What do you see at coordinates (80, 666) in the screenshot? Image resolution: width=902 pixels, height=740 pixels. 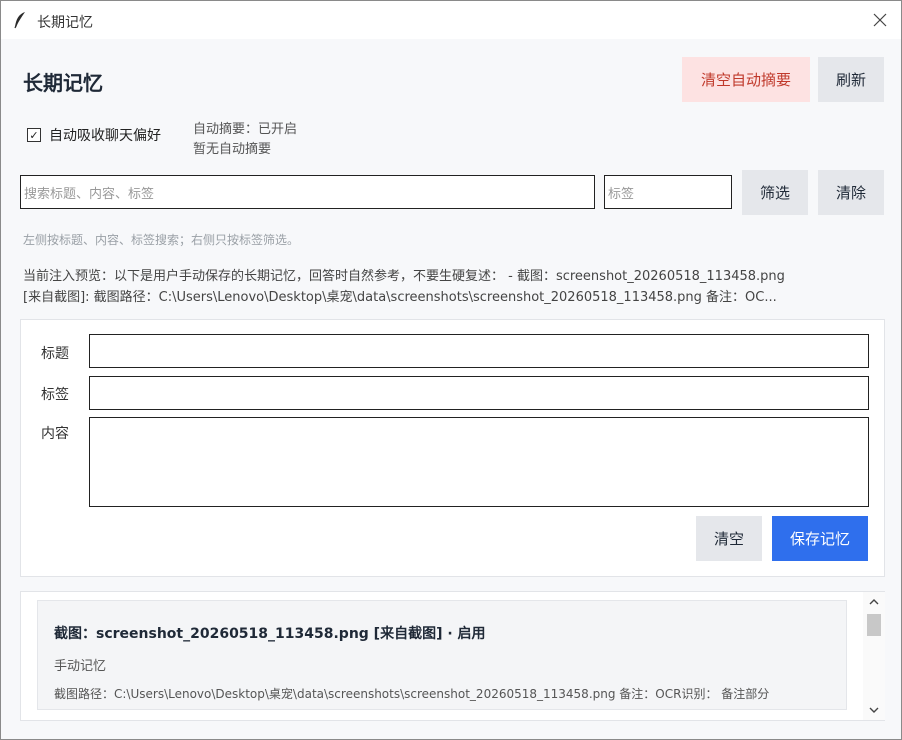 I see `memory-item-type: 手动记忆` at bounding box center [80, 666].